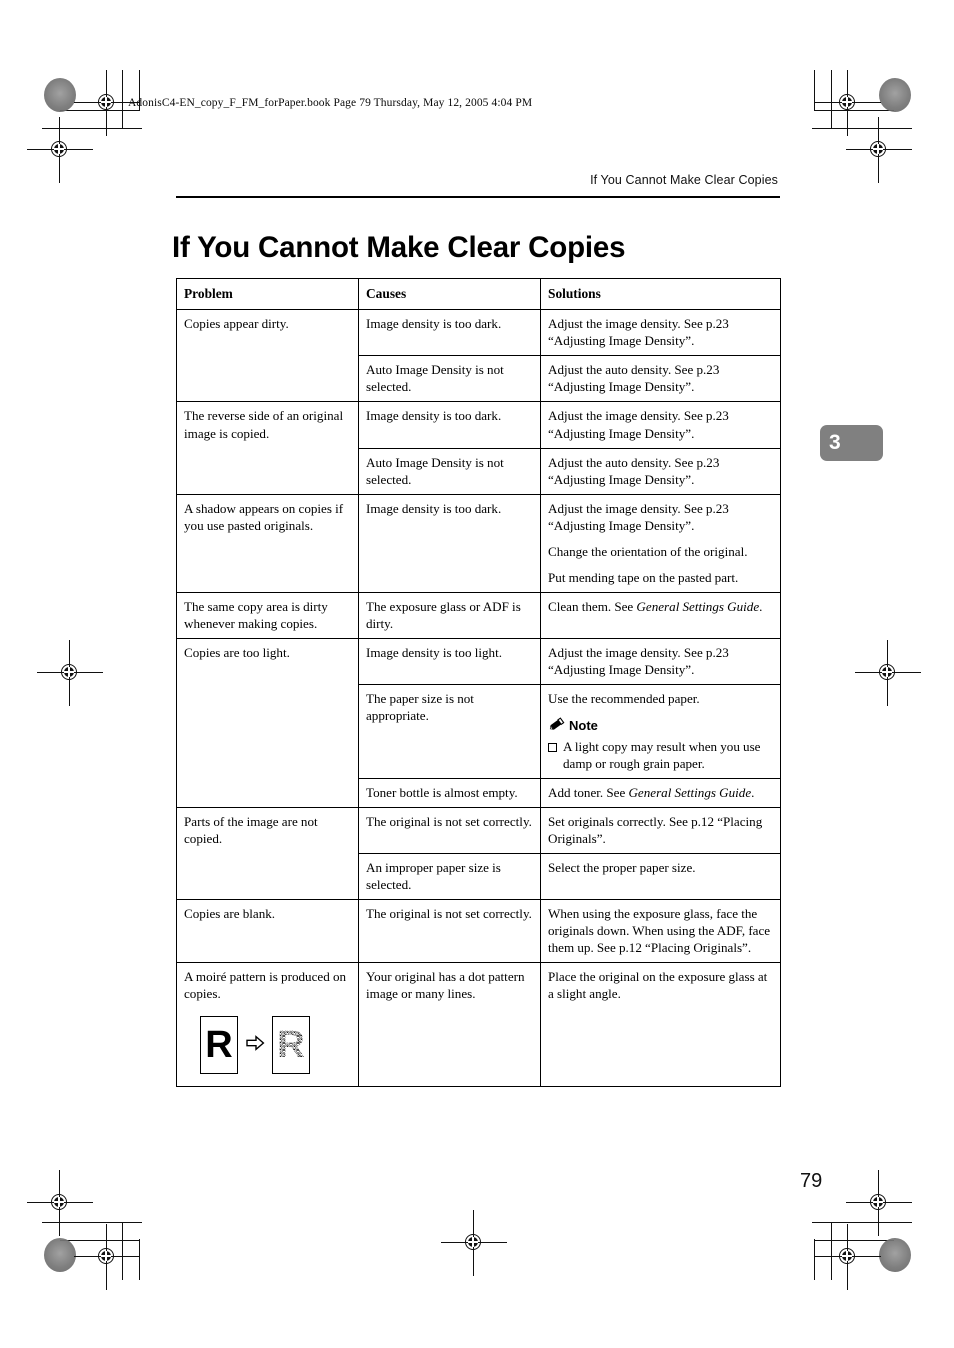 The image size is (954, 1348). What do you see at coordinates (478, 197) in the screenshot?
I see `header-rule` at bounding box center [478, 197].